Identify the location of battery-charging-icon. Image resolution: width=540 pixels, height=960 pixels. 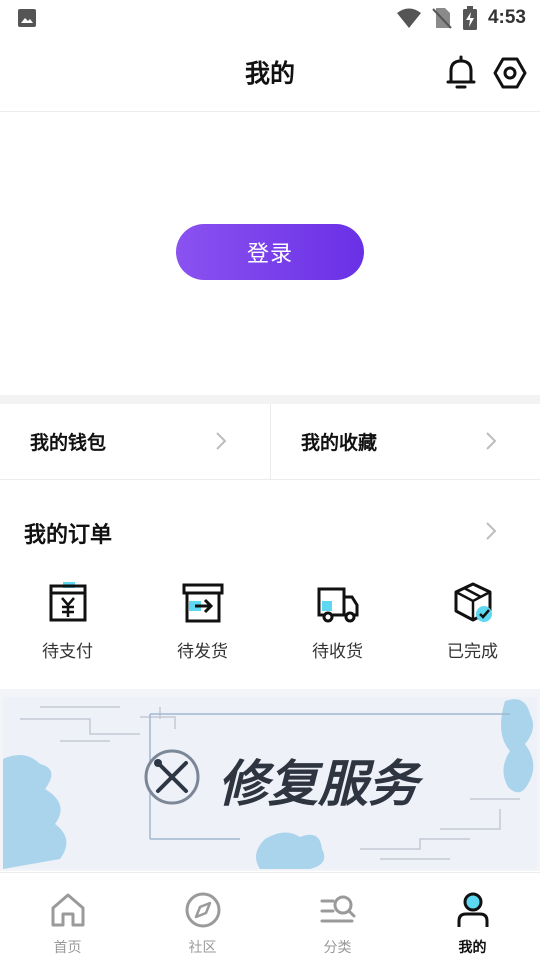
(469, 18).